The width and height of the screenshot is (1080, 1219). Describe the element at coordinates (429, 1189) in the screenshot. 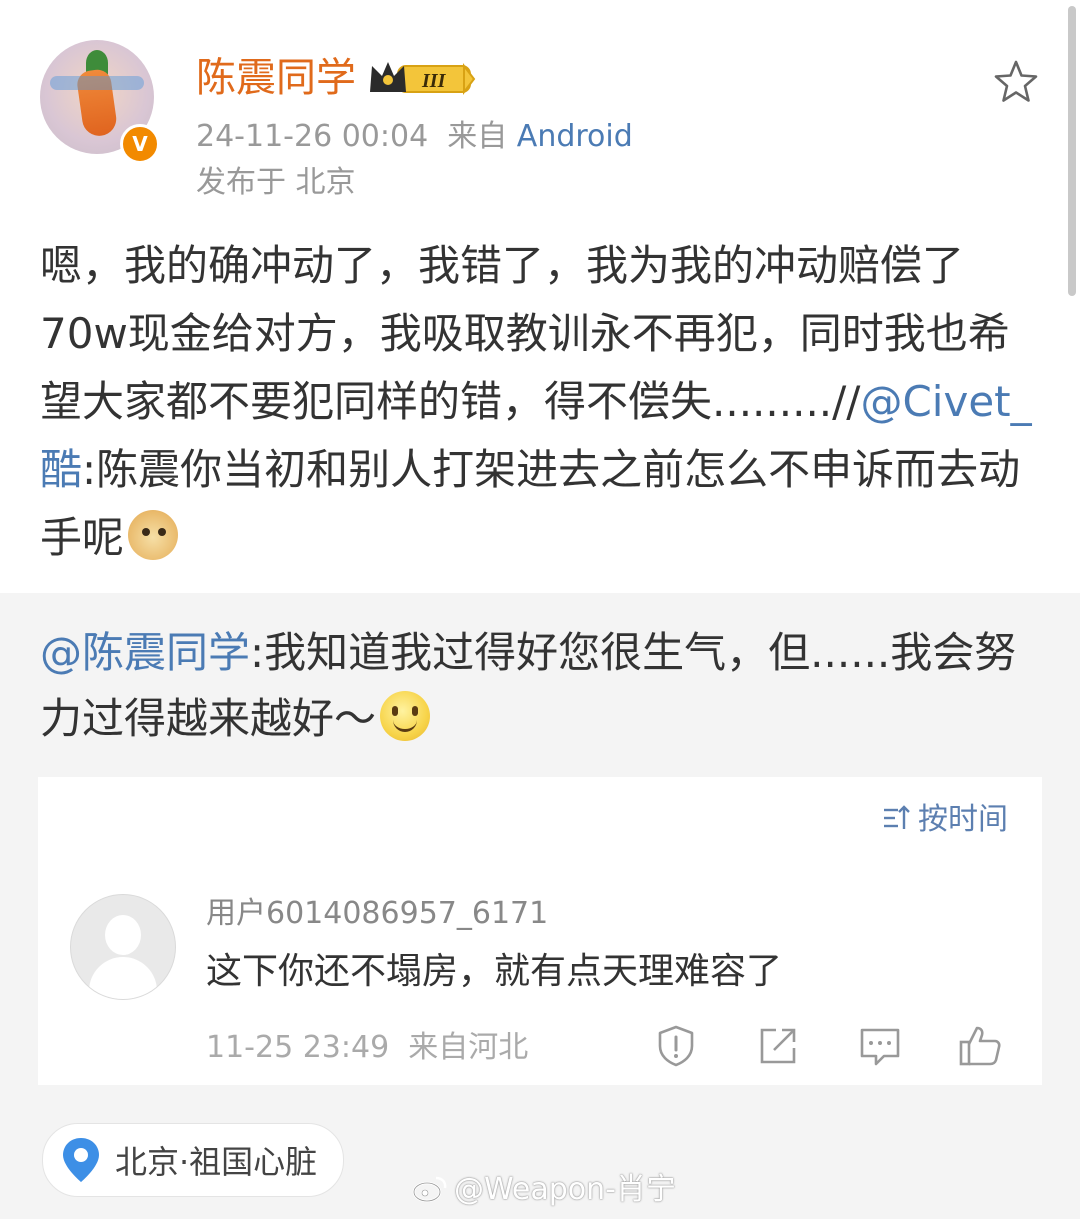

I see `weibo-logo-icon` at that location.